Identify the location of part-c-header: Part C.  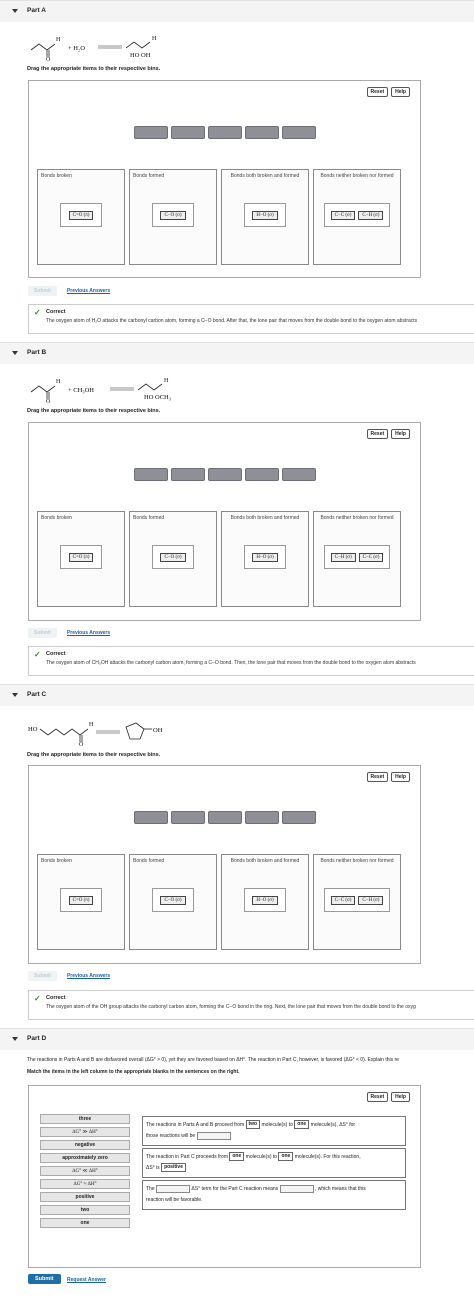
(237, 695).